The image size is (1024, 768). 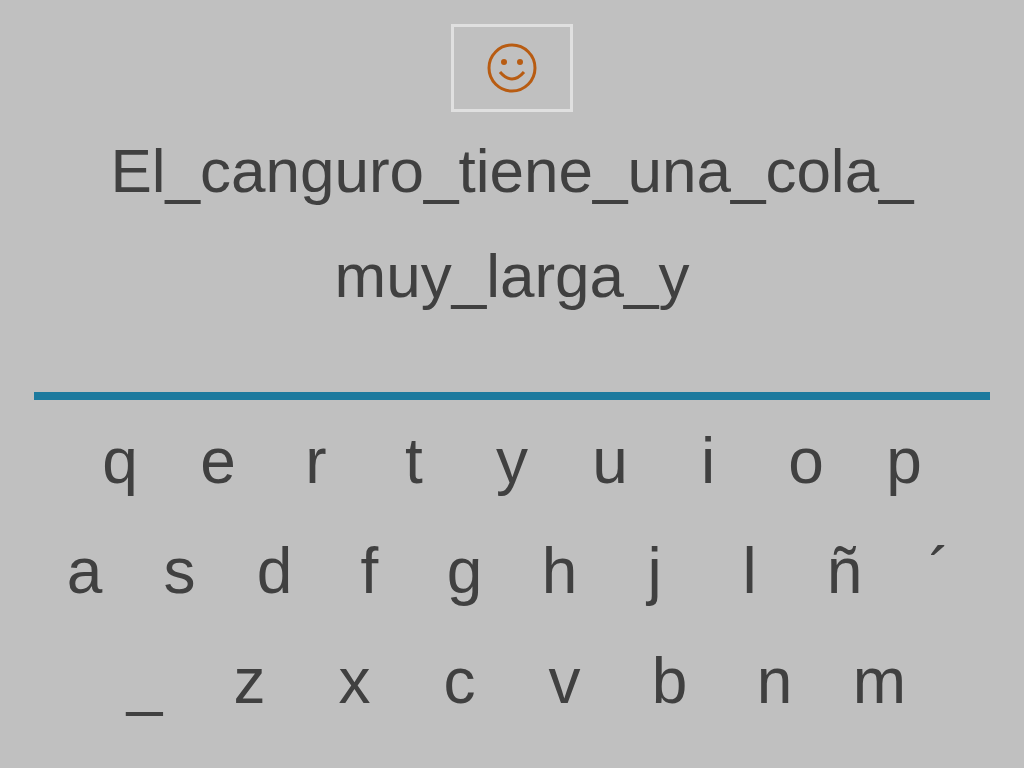 What do you see at coordinates (774, 681) in the screenshot?
I see `letter-key: n` at bounding box center [774, 681].